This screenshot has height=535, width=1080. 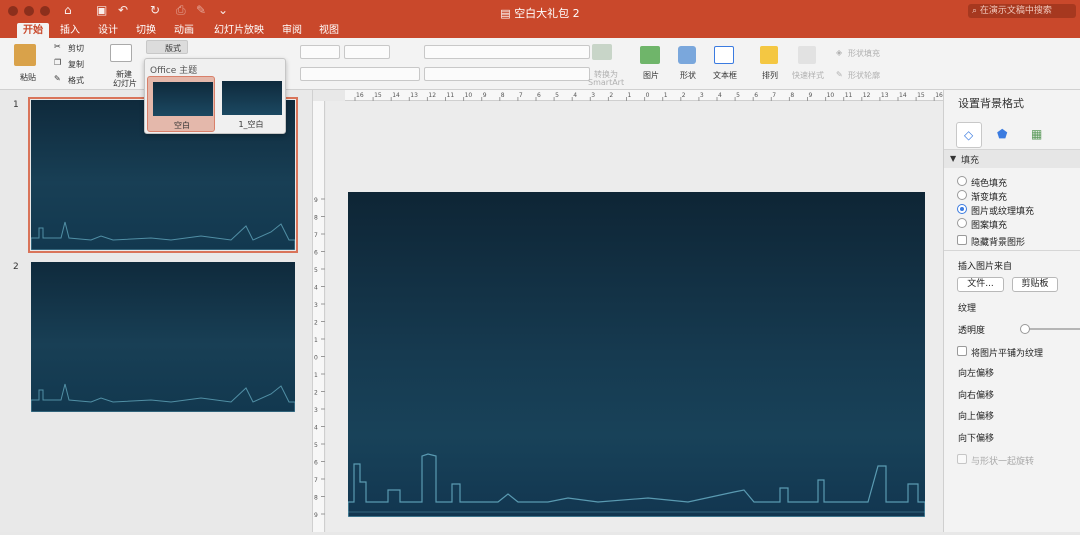 I want to click on tile-picture-label: 将图片平铺为纹理, so click(x=1007, y=354).